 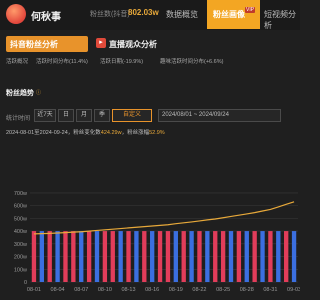 What do you see at coordinates (105, 290) in the screenshot?
I see `x-tick-label: 08-10` at bounding box center [105, 290].